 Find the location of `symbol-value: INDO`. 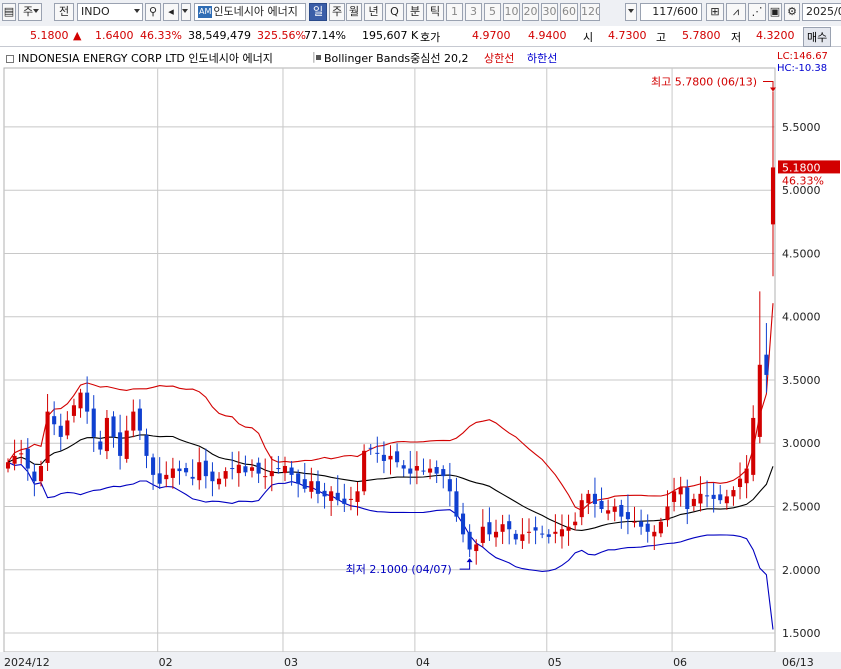

symbol-value: INDO is located at coordinates (95, 11).